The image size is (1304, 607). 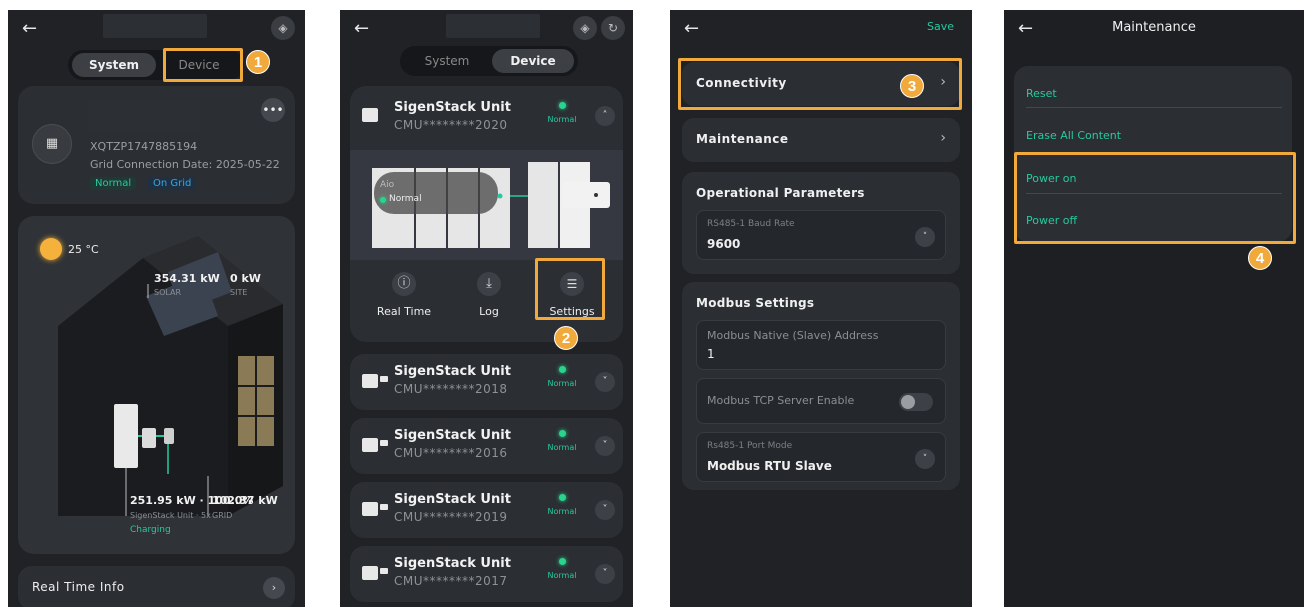 What do you see at coordinates (451, 125) in the screenshot?
I see `unit-serial: CMU********2020` at bounding box center [451, 125].